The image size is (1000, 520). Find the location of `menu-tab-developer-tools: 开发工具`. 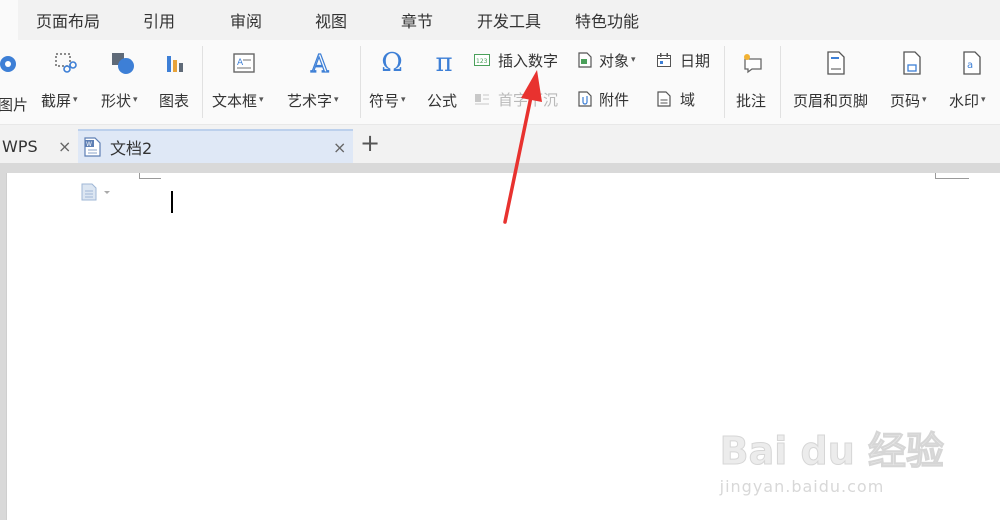

menu-tab-developer-tools: 开发工具 is located at coordinates (509, 22).